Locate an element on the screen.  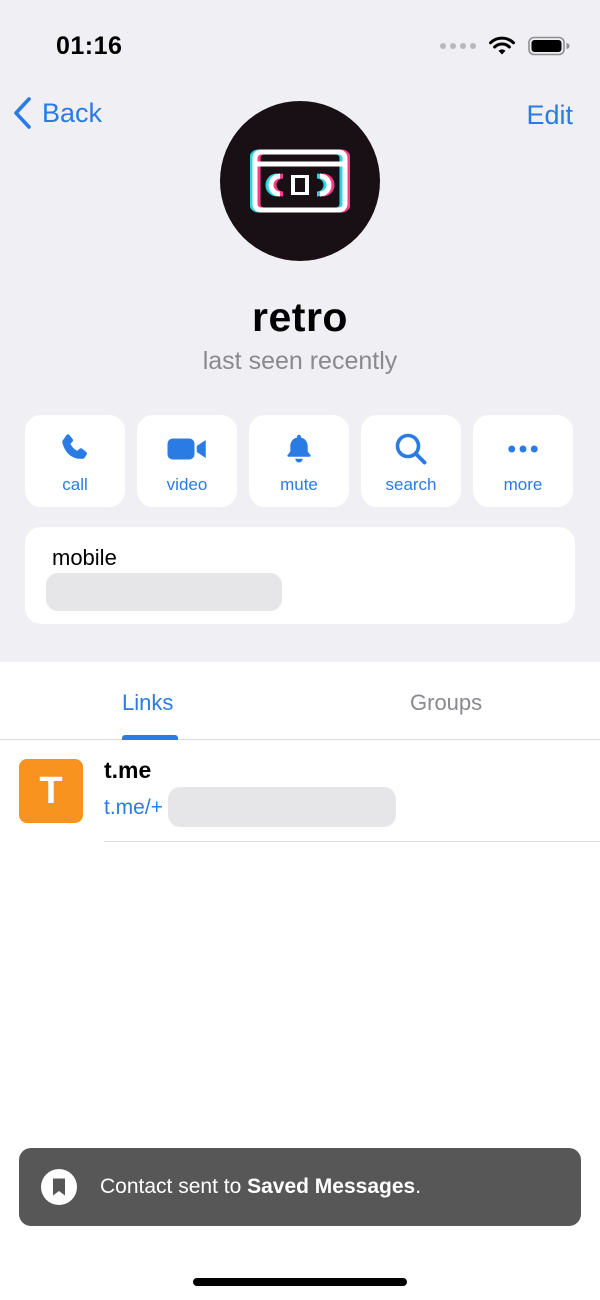
tab-groups: Groups is located at coordinates (446, 703).